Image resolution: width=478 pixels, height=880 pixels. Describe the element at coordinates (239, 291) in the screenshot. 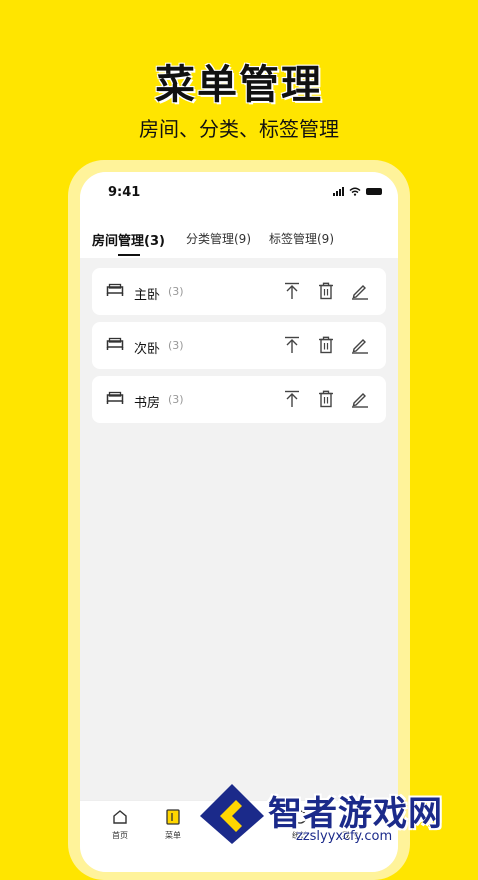

I see `list-item: 主卧 (3)` at that location.